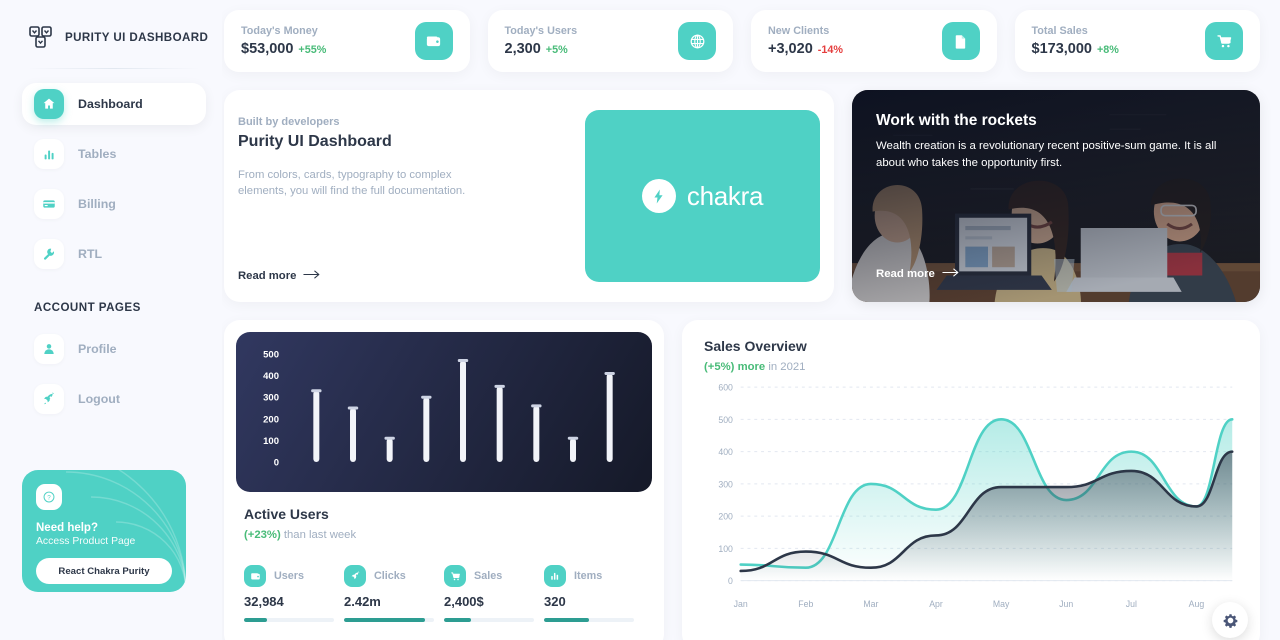 The image size is (1280, 640). What do you see at coordinates (725, 195) in the screenshot?
I see `chakra-wordmark: chakra` at bounding box center [725, 195].